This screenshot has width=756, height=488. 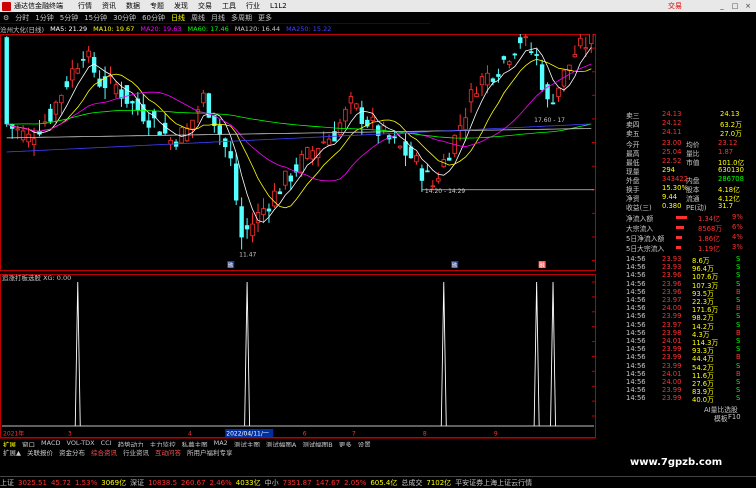 I want to click on ticker-item: 中小, so click(x=271, y=482).